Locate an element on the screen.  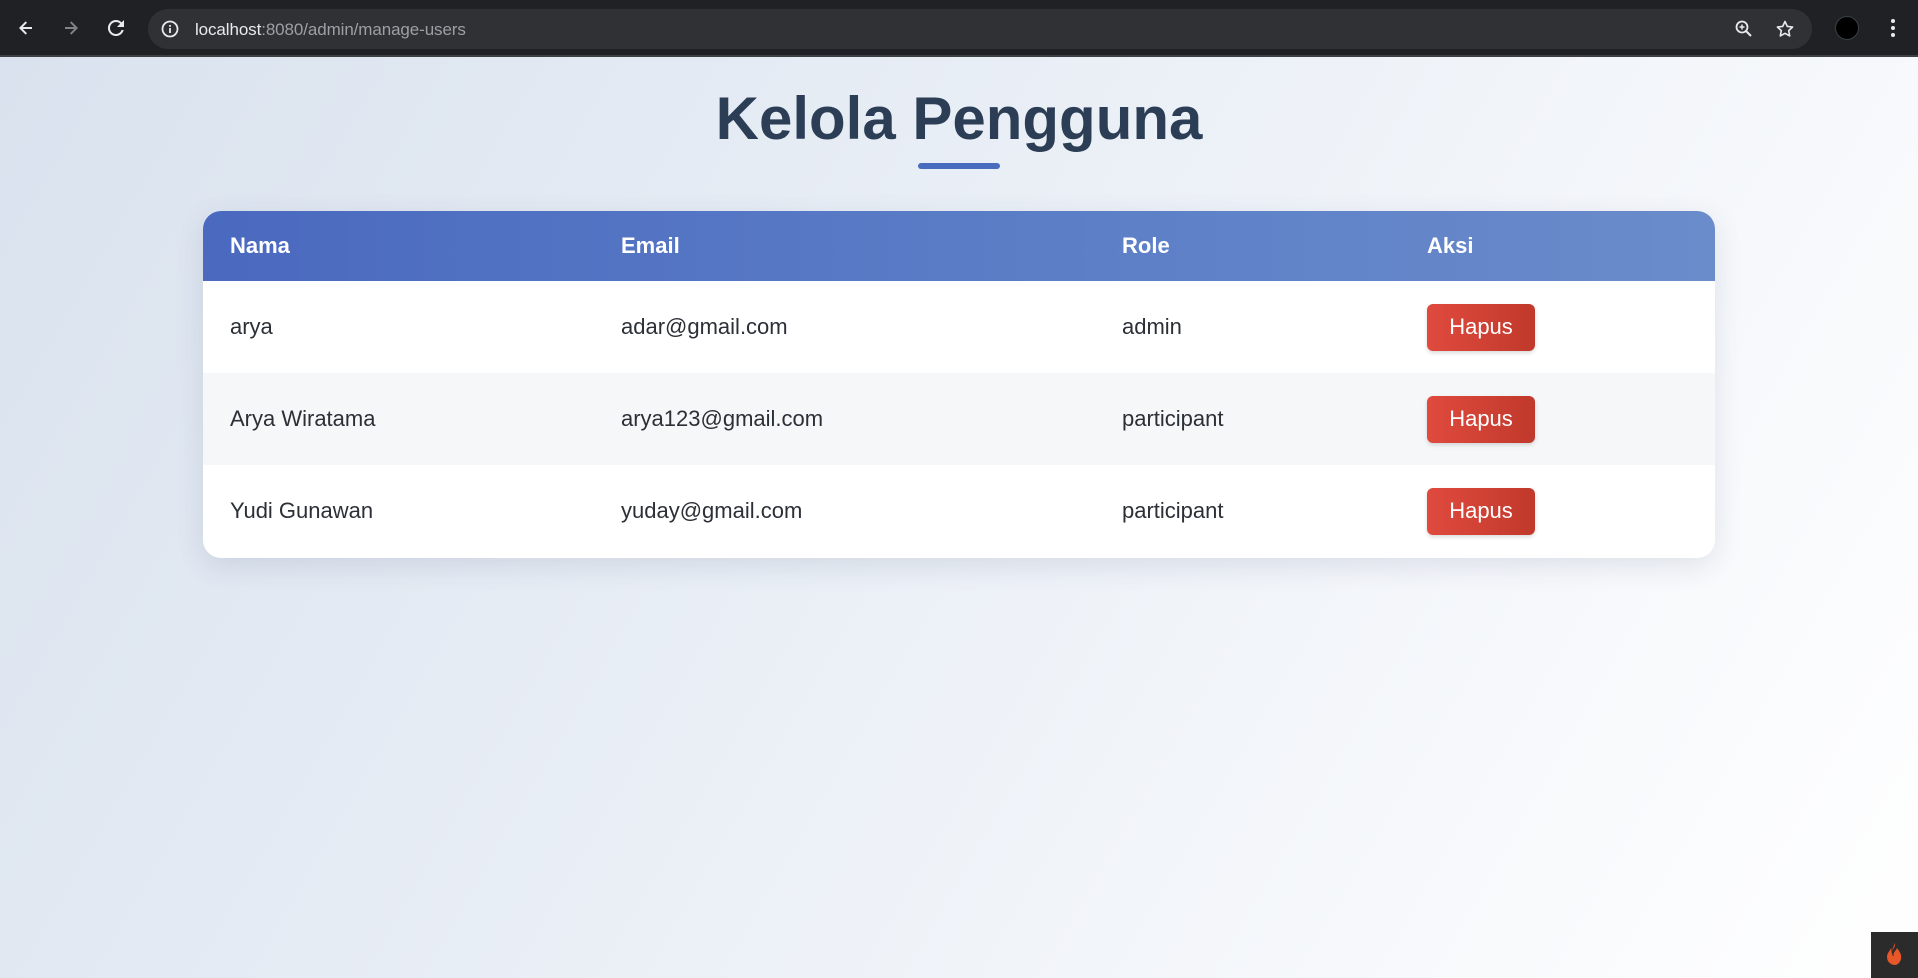
forward-button is located at coordinates (71, 28).